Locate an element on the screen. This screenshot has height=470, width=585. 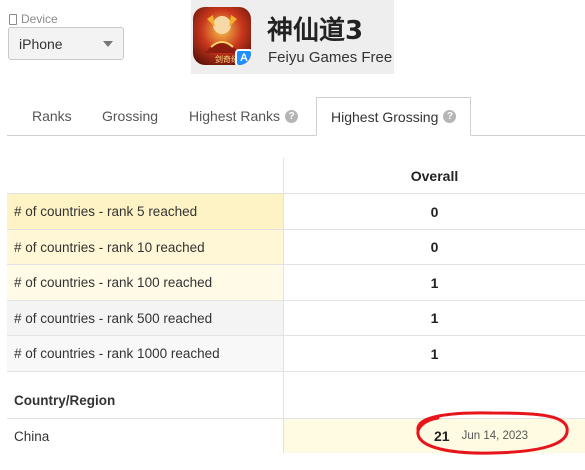
app-card: 剑奇缘 A 神仙道3 Feiyu Games Free is located at coordinates (292, 37).